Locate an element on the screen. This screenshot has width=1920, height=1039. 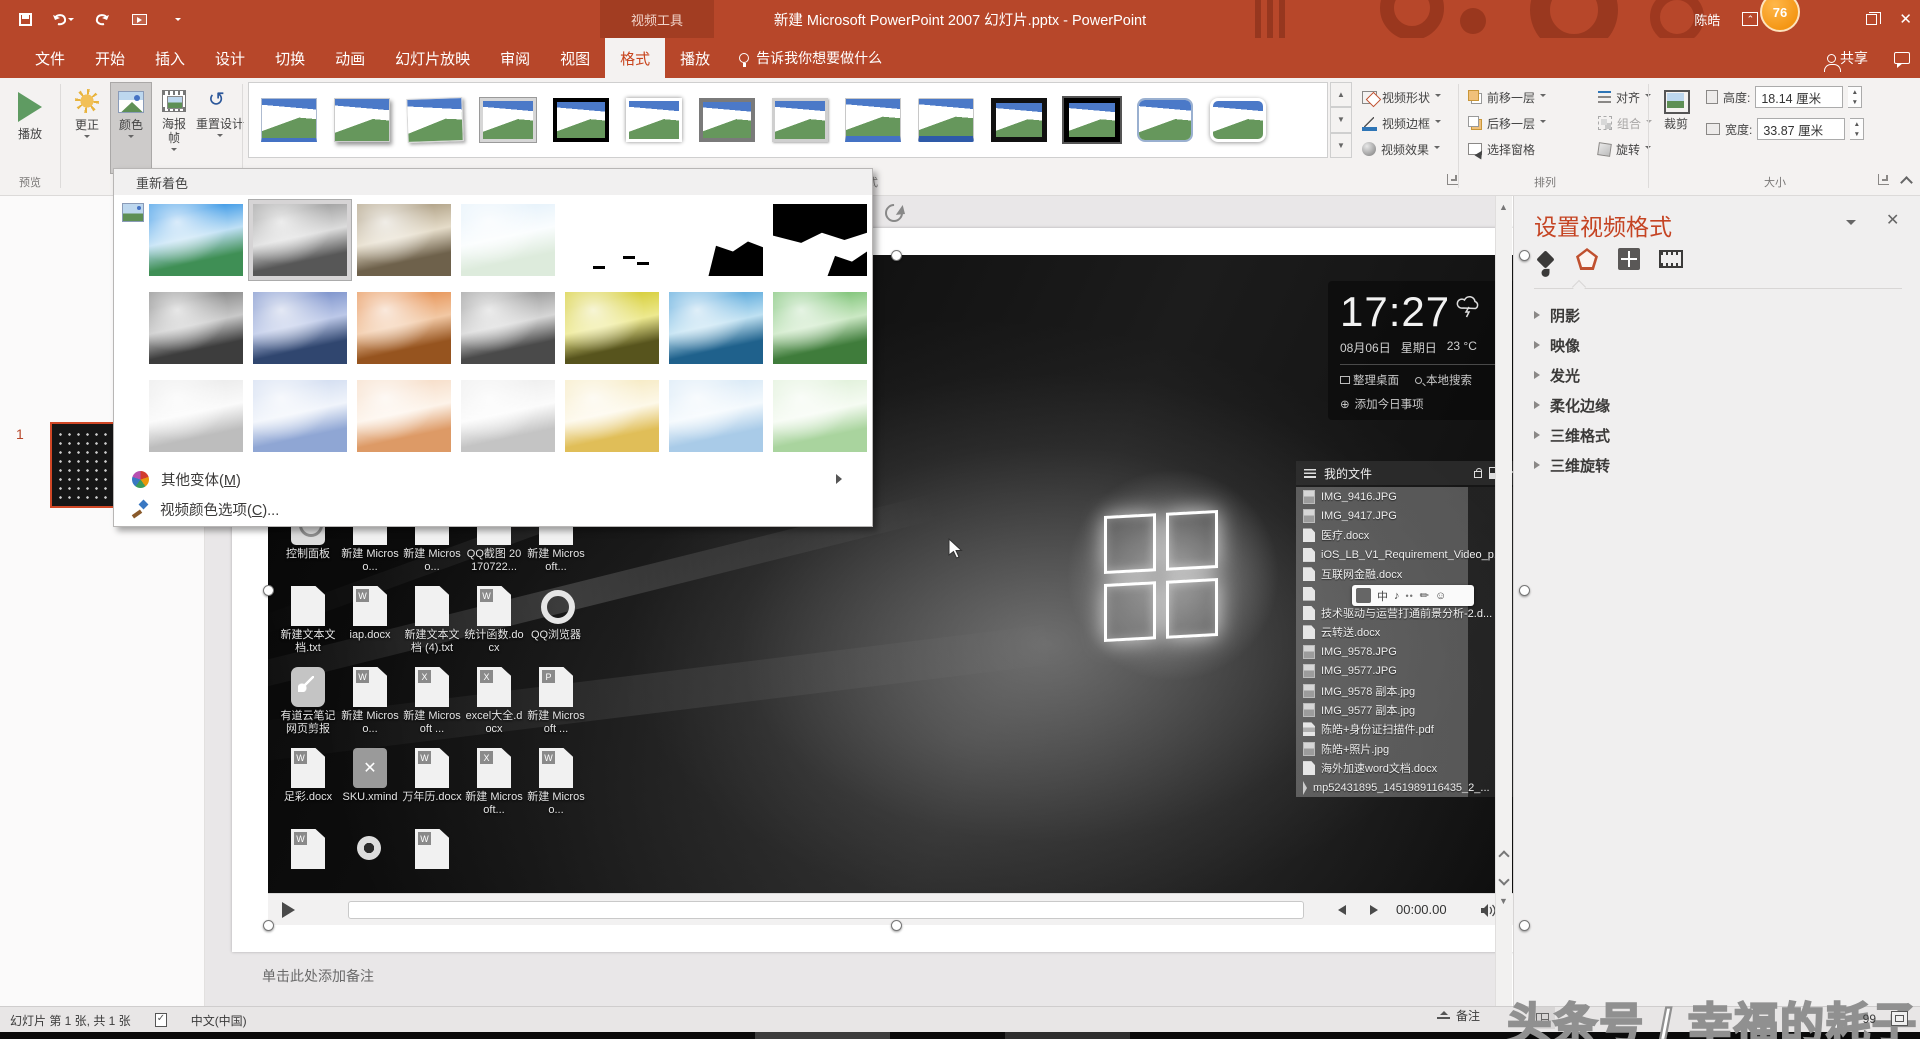
pane-section: 三维旋转 is located at coordinates (1718, 465).